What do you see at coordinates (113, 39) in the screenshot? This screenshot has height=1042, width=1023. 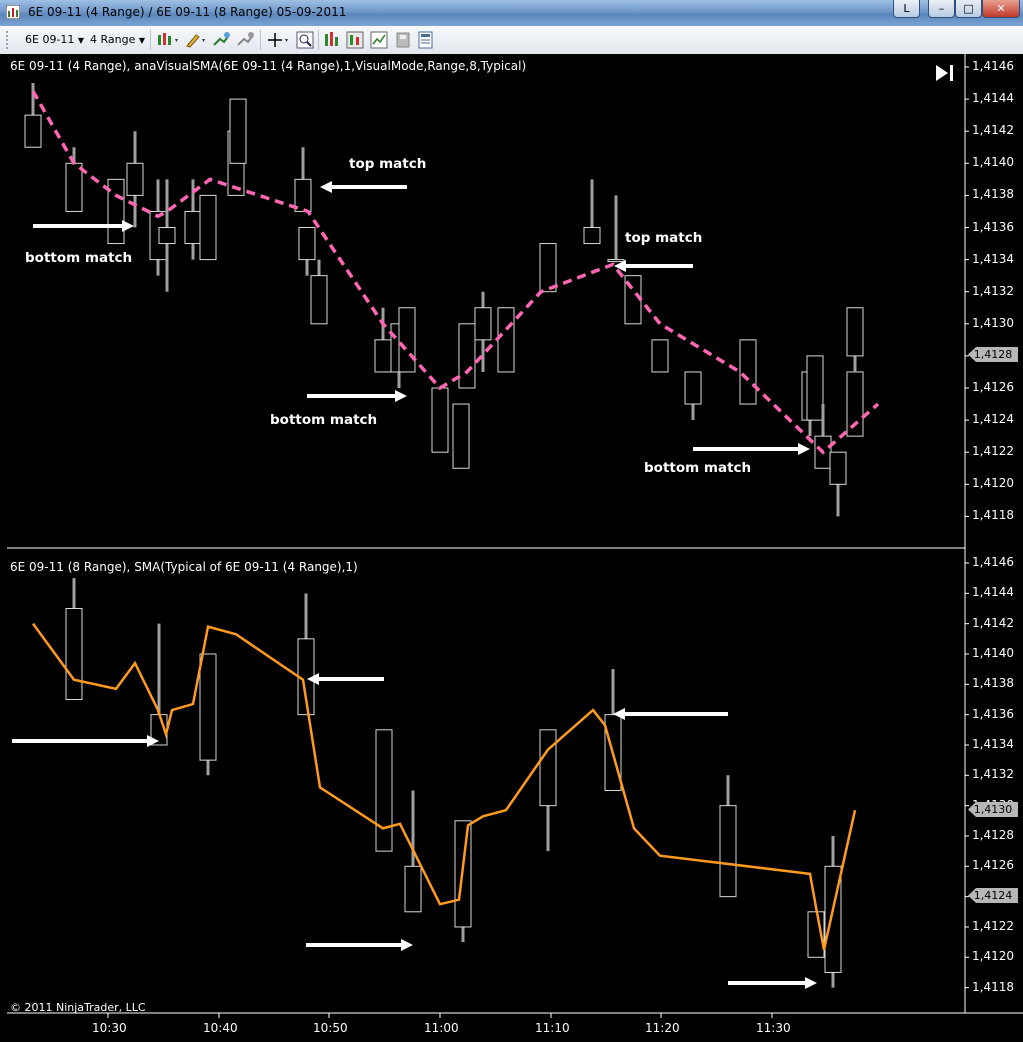 I see `interval-label: 4 Range` at bounding box center [113, 39].